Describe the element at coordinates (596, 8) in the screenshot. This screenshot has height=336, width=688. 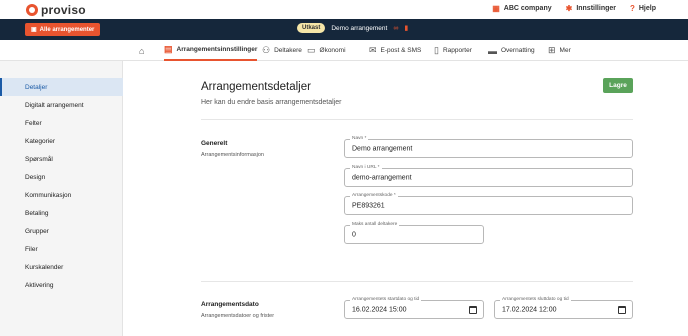
I see `settings-label: Innstillinger` at that location.